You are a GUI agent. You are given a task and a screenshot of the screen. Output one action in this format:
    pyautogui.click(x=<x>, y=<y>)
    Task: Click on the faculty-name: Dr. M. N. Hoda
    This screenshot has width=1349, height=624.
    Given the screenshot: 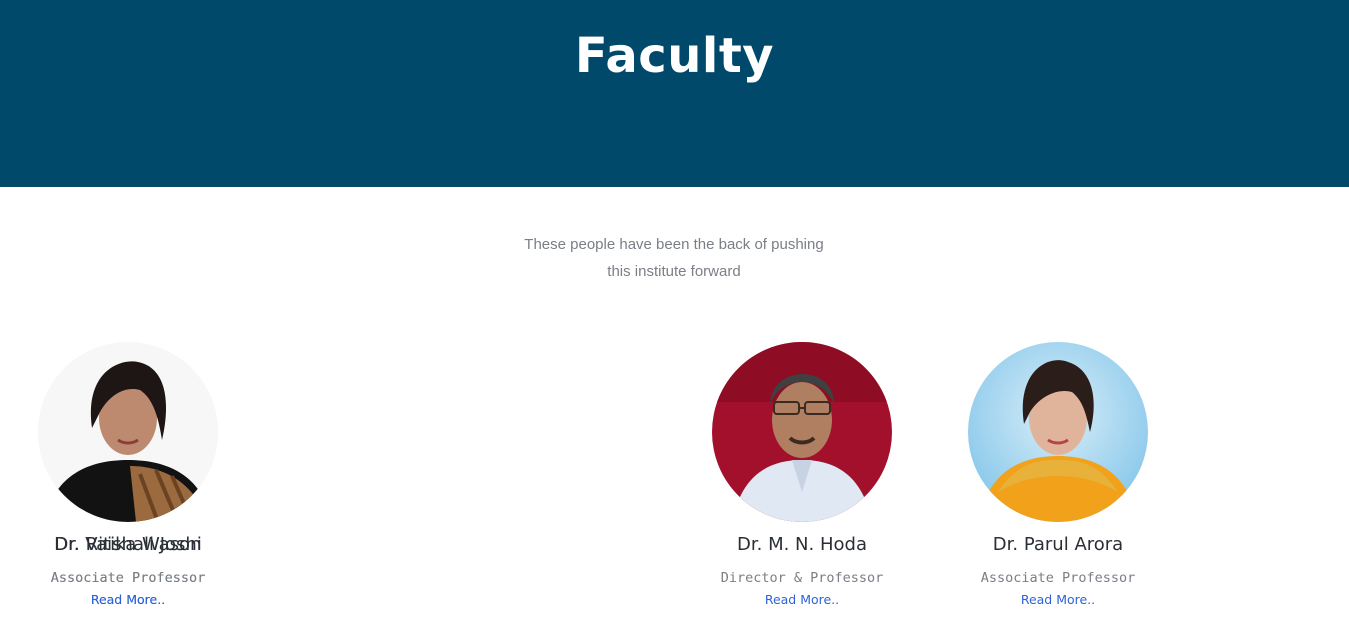 What is the action you would take?
    pyautogui.click(x=802, y=544)
    